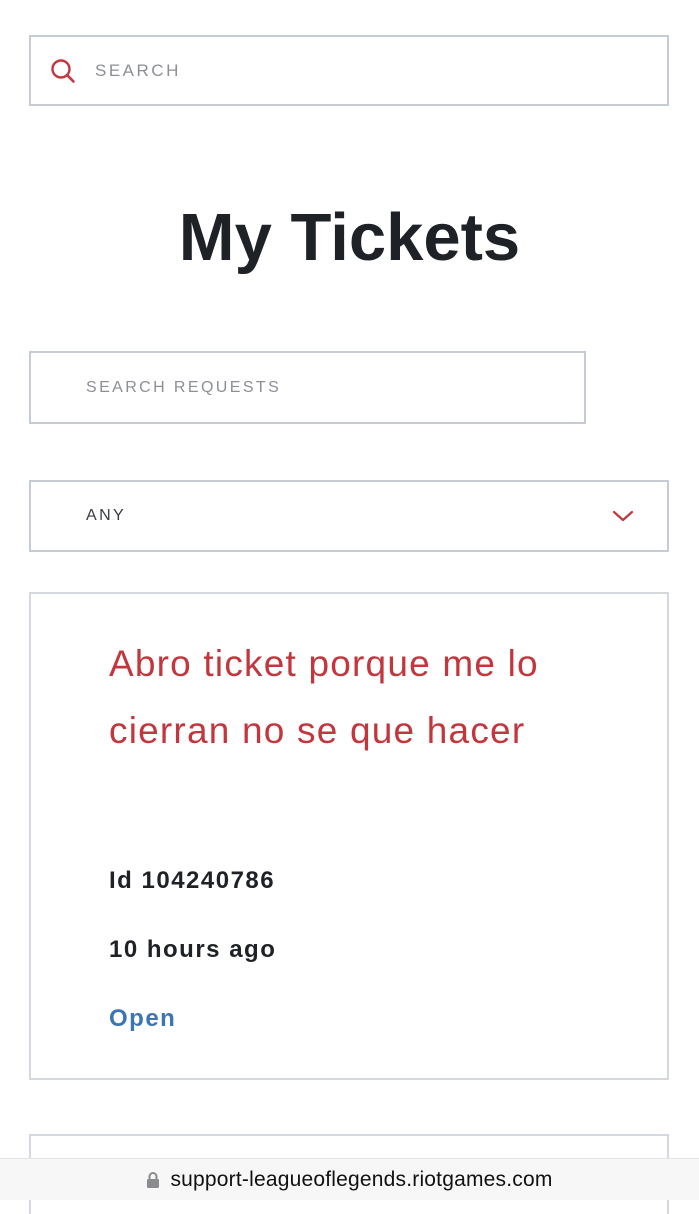  I want to click on site-search-input, so click(355, 70).